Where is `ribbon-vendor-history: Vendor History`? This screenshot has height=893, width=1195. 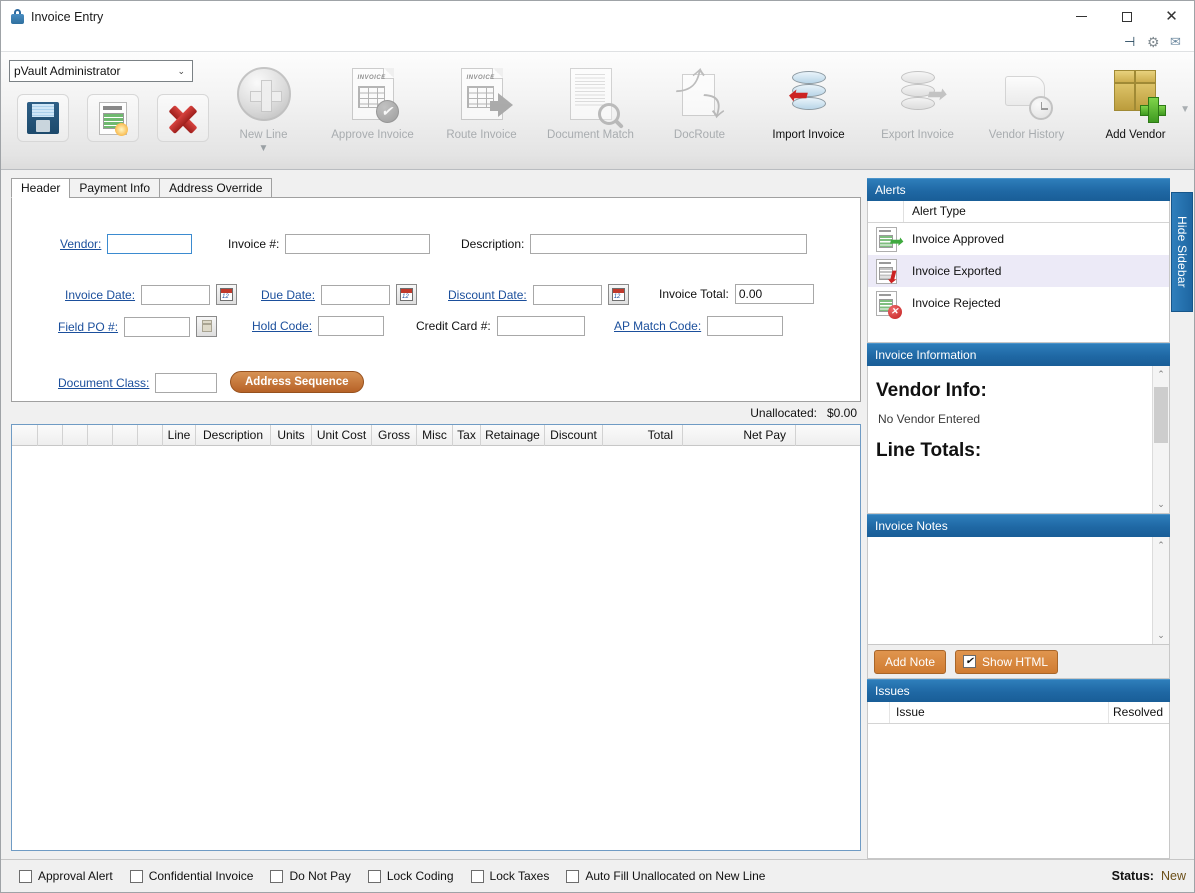 ribbon-vendor-history: Vendor History is located at coordinates (1026, 99).